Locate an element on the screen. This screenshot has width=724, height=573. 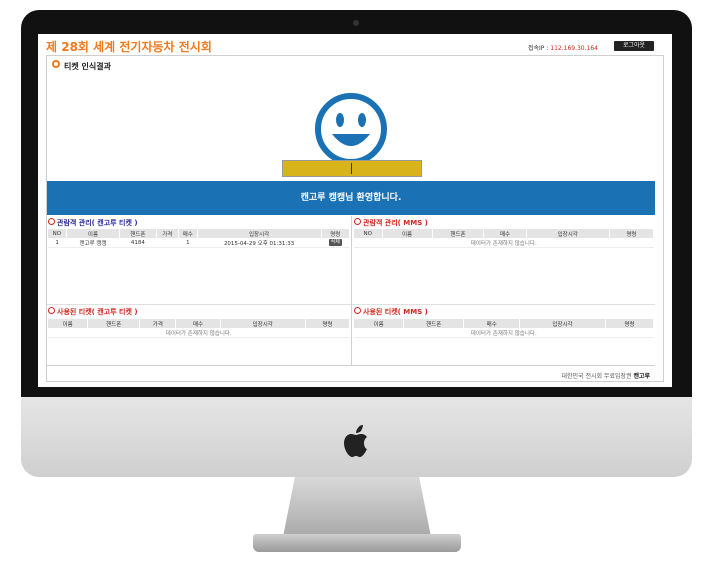
monitor-stand is located at coordinates (357, 507).